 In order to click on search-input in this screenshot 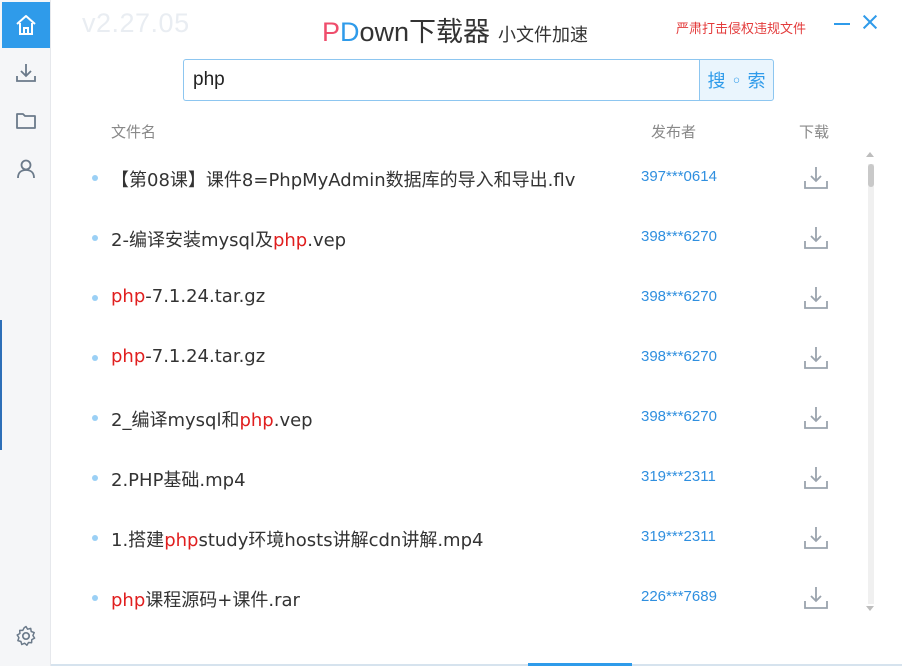, I will do `click(441, 80)`.